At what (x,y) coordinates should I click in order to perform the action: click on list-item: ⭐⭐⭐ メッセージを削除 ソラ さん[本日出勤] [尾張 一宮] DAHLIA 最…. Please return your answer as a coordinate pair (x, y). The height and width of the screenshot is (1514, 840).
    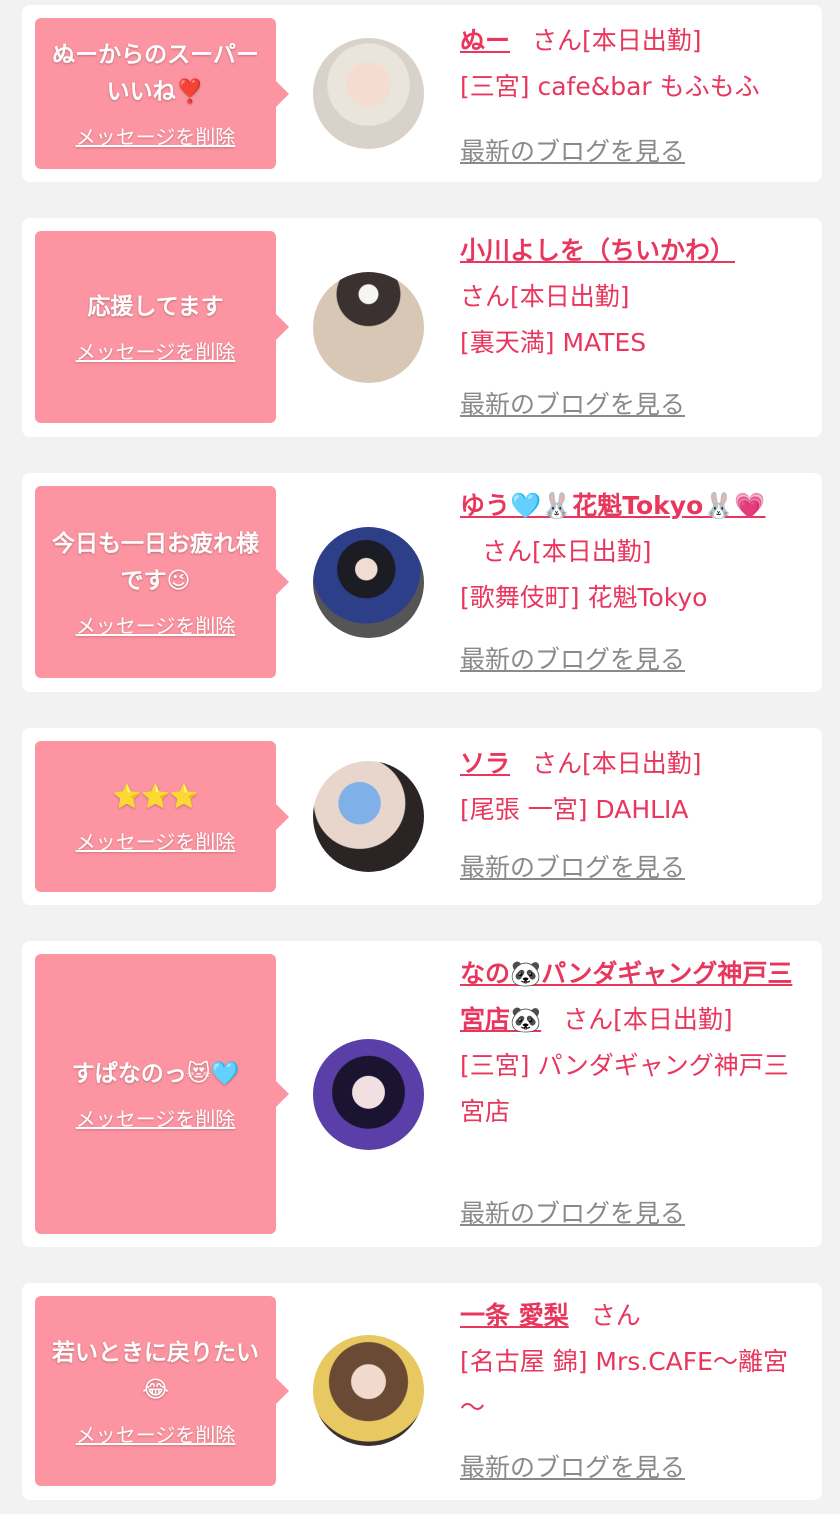
    Looking at the image, I should click on (422, 816).